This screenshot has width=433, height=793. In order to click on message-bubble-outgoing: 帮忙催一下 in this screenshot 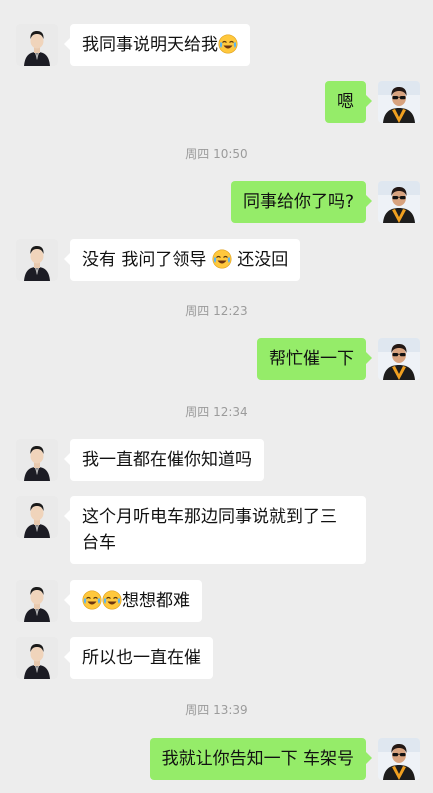, I will do `click(314, 359)`.